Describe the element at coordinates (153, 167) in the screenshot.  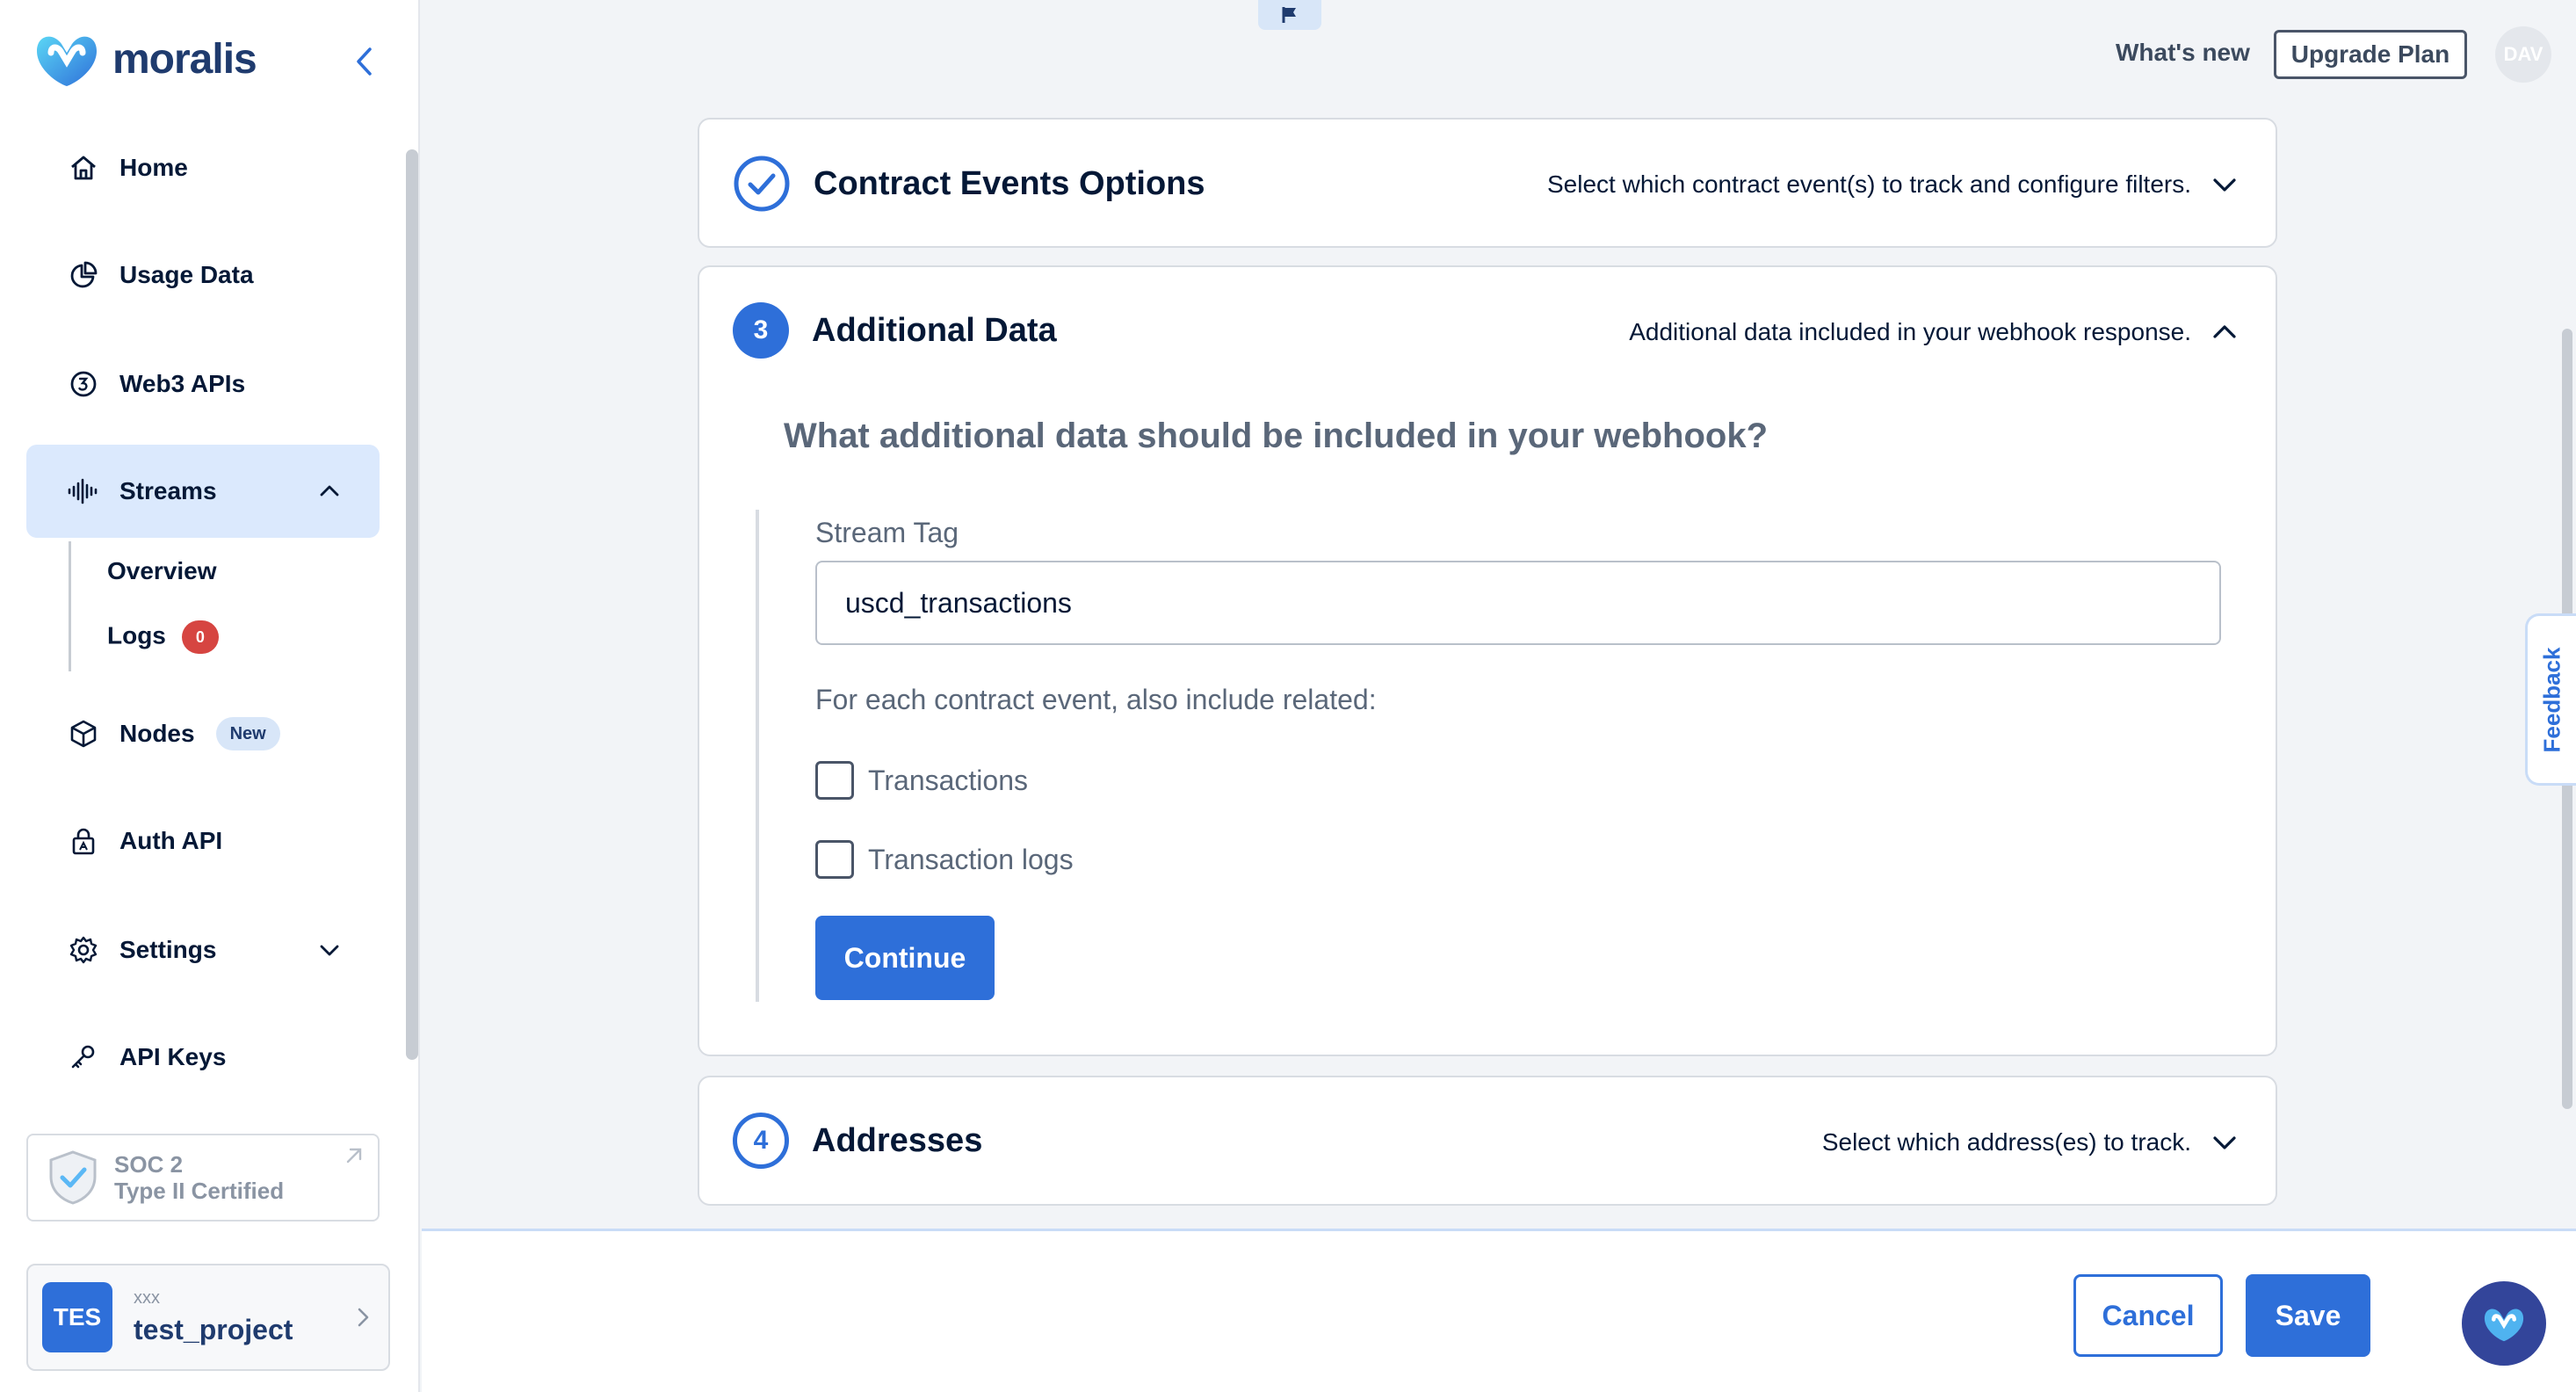
I see `sidebar-item-label: Home` at that location.